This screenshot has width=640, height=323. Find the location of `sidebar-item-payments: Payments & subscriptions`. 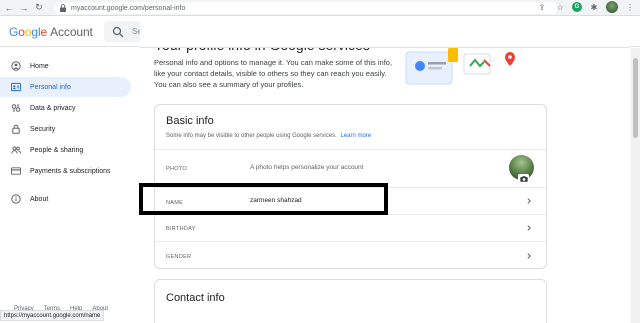

sidebar-item-payments: Payments & subscriptions is located at coordinates (65, 171).